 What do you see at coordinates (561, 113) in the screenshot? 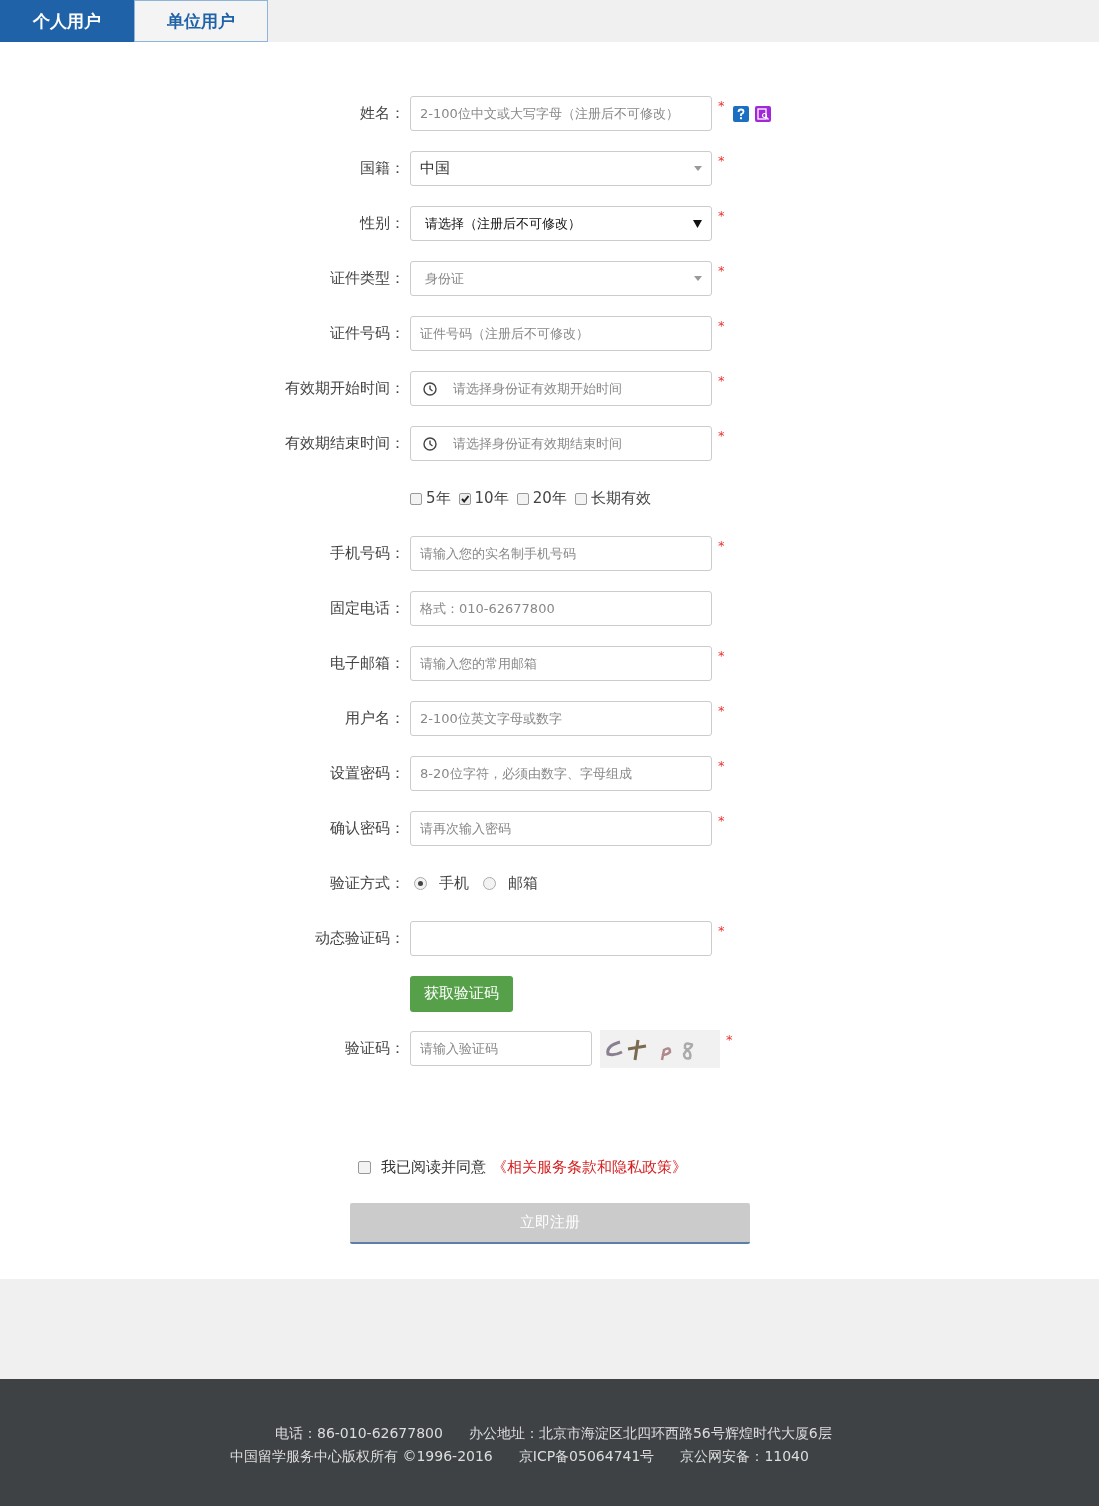
I see `input-field: 2-100位中文或大写字母（注册后不可修改）` at bounding box center [561, 113].